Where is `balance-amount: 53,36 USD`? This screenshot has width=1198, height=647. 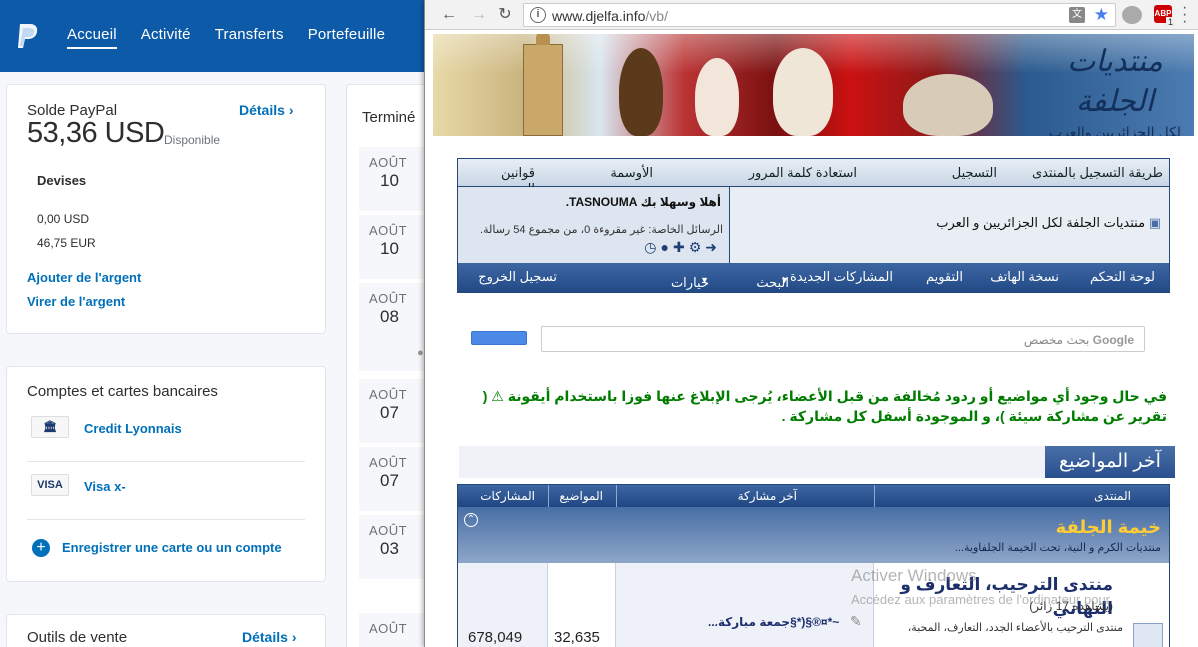
balance-amount: 53,36 USD is located at coordinates (96, 133).